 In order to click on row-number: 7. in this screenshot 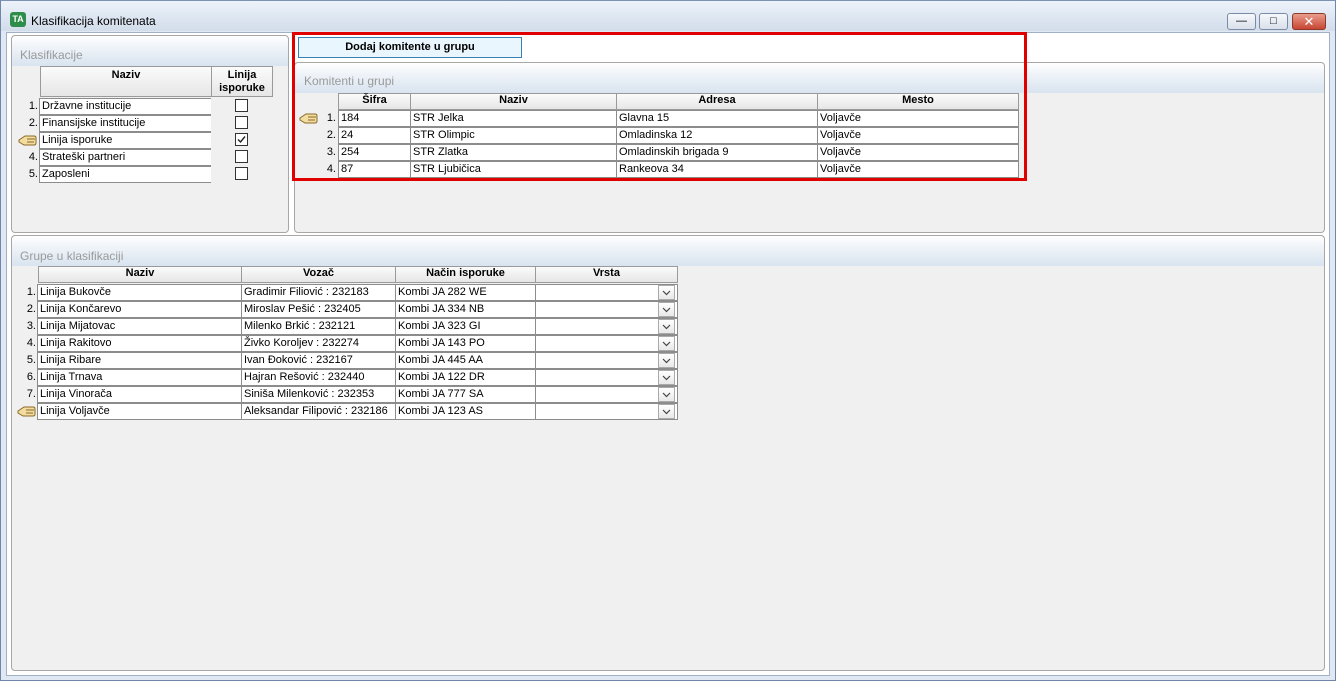, I will do `click(27, 394)`.